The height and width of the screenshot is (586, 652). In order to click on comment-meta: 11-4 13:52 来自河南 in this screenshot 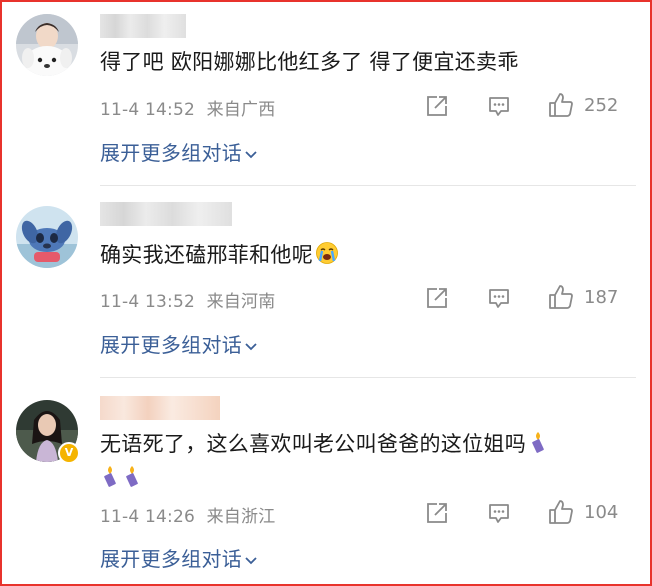, I will do `click(187, 299)`.